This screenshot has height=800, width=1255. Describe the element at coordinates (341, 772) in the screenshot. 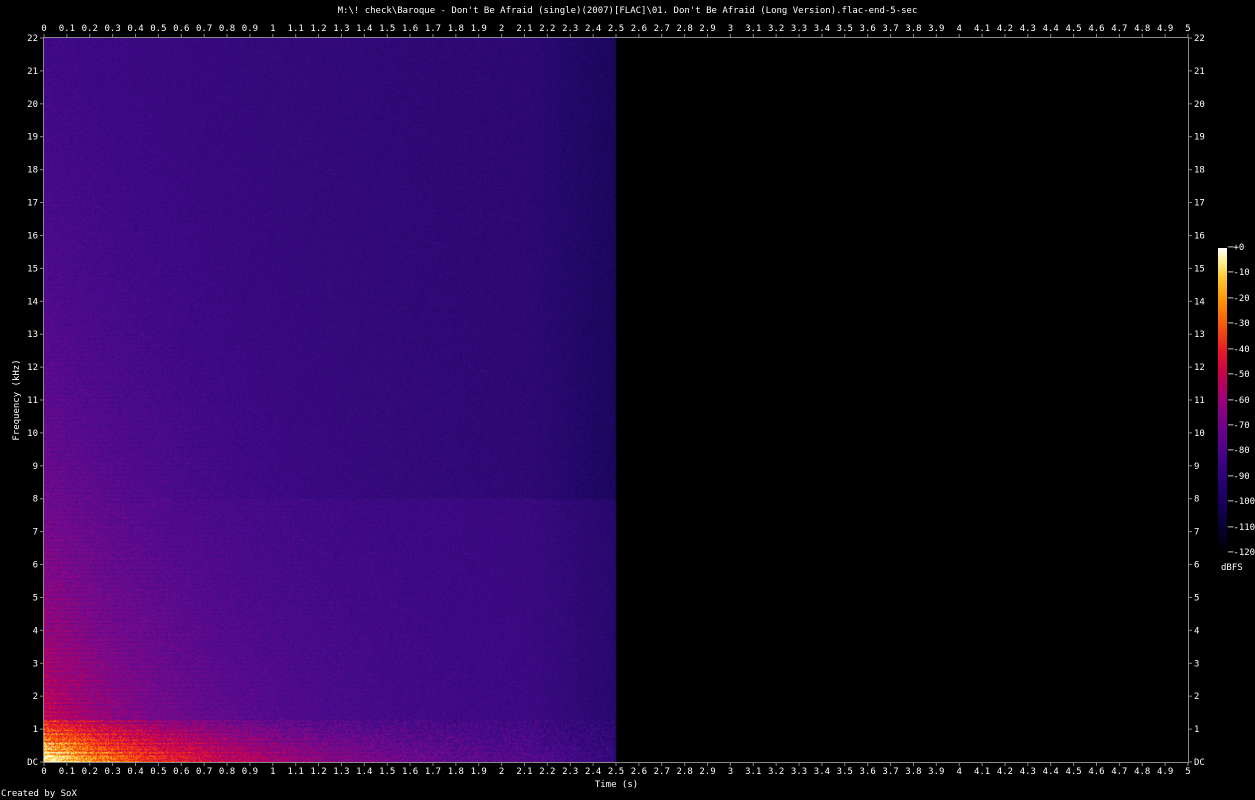

I see `x-tick-label-bottom: 1.3` at that location.